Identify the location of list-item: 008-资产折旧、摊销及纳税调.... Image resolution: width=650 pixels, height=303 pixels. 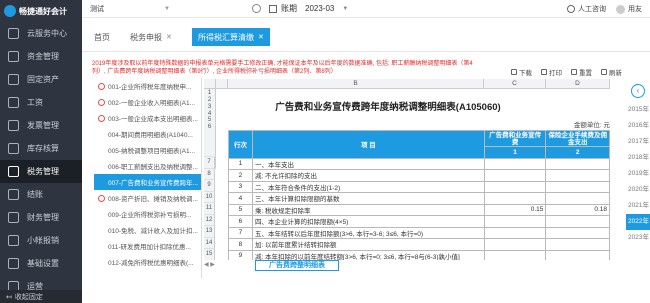
(147, 198).